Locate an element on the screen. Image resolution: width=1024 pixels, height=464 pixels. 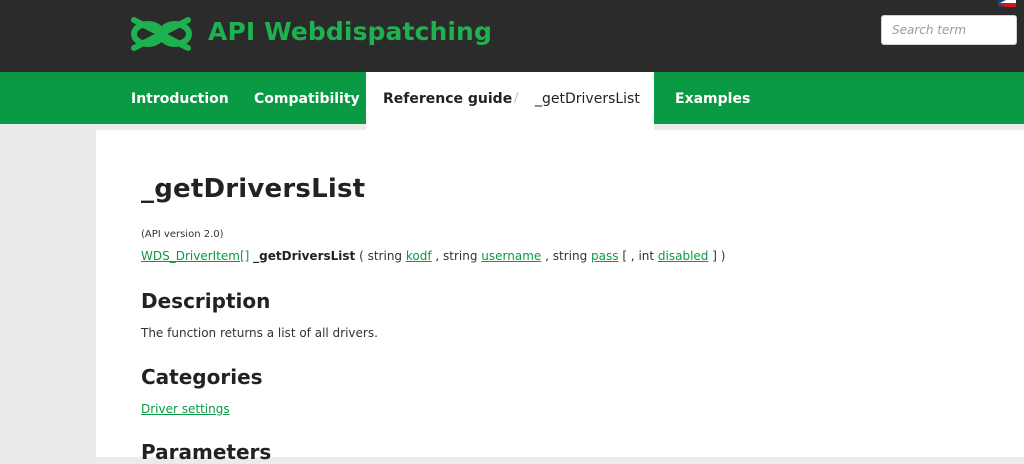
param-disabled-link: disabled is located at coordinates (683, 256).